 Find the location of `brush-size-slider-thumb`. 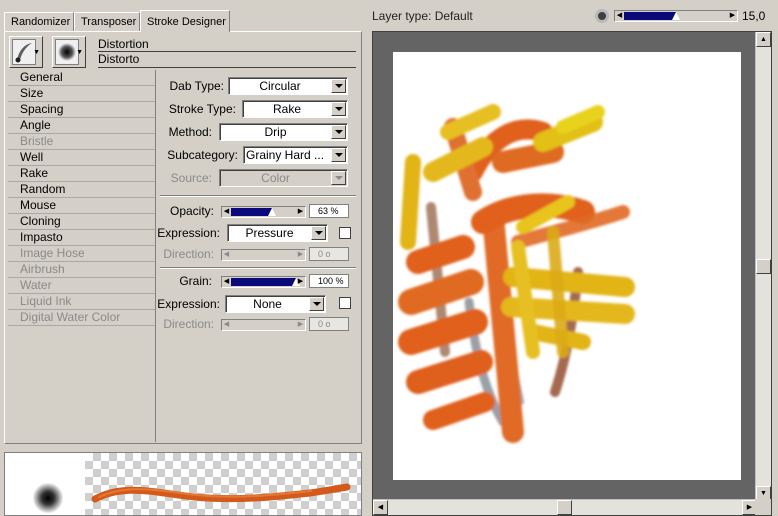

brush-size-slider-thumb is located at coordinates (676, 16).